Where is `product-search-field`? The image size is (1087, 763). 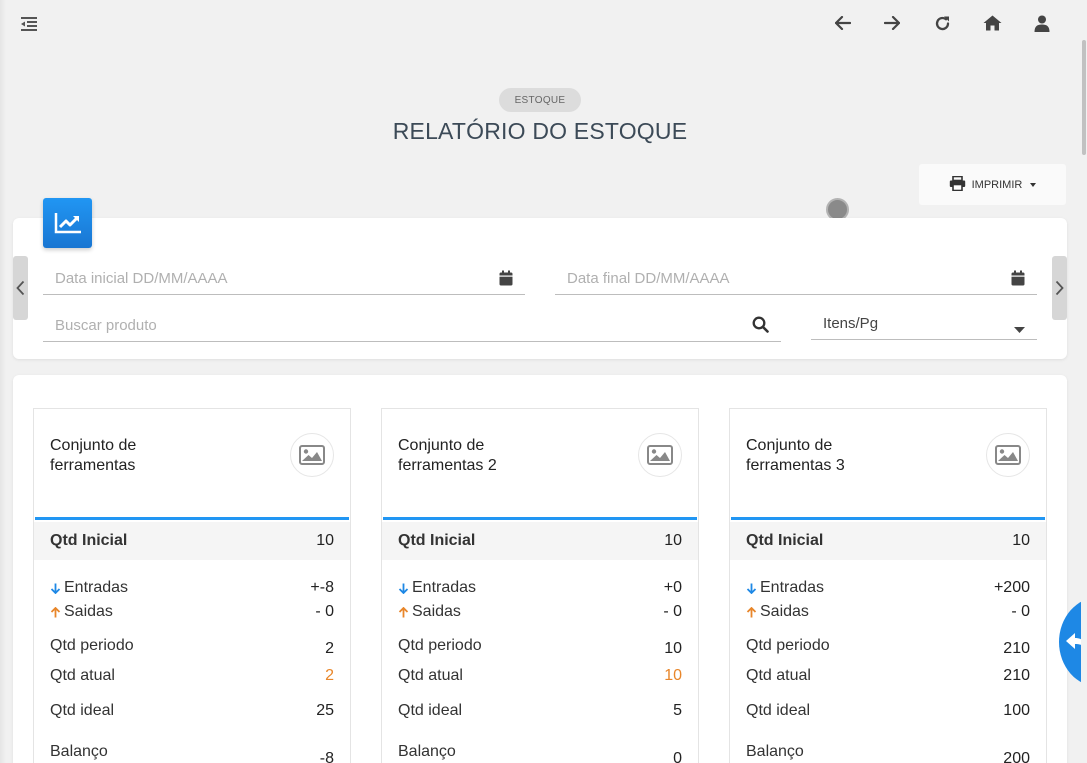 product-search-field is located at coordinates (412, 326).